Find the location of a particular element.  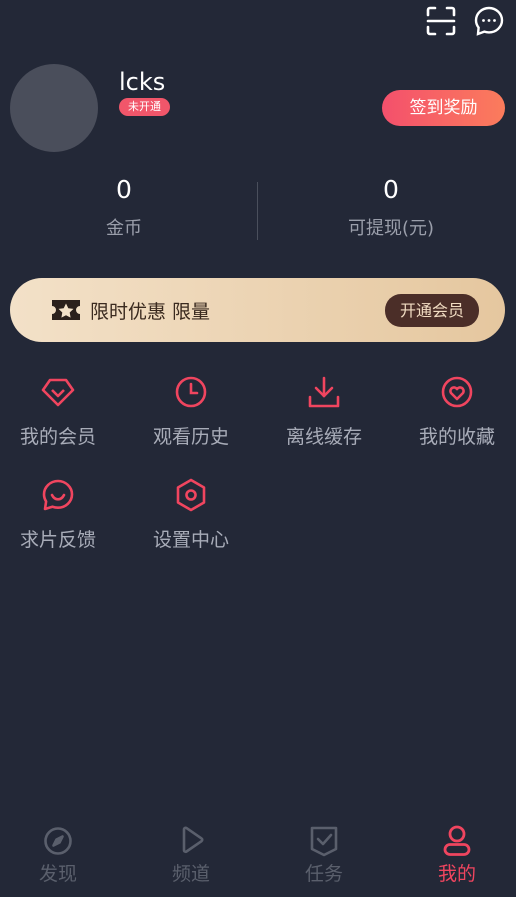

download-icon is located at coordinates (324, 392).